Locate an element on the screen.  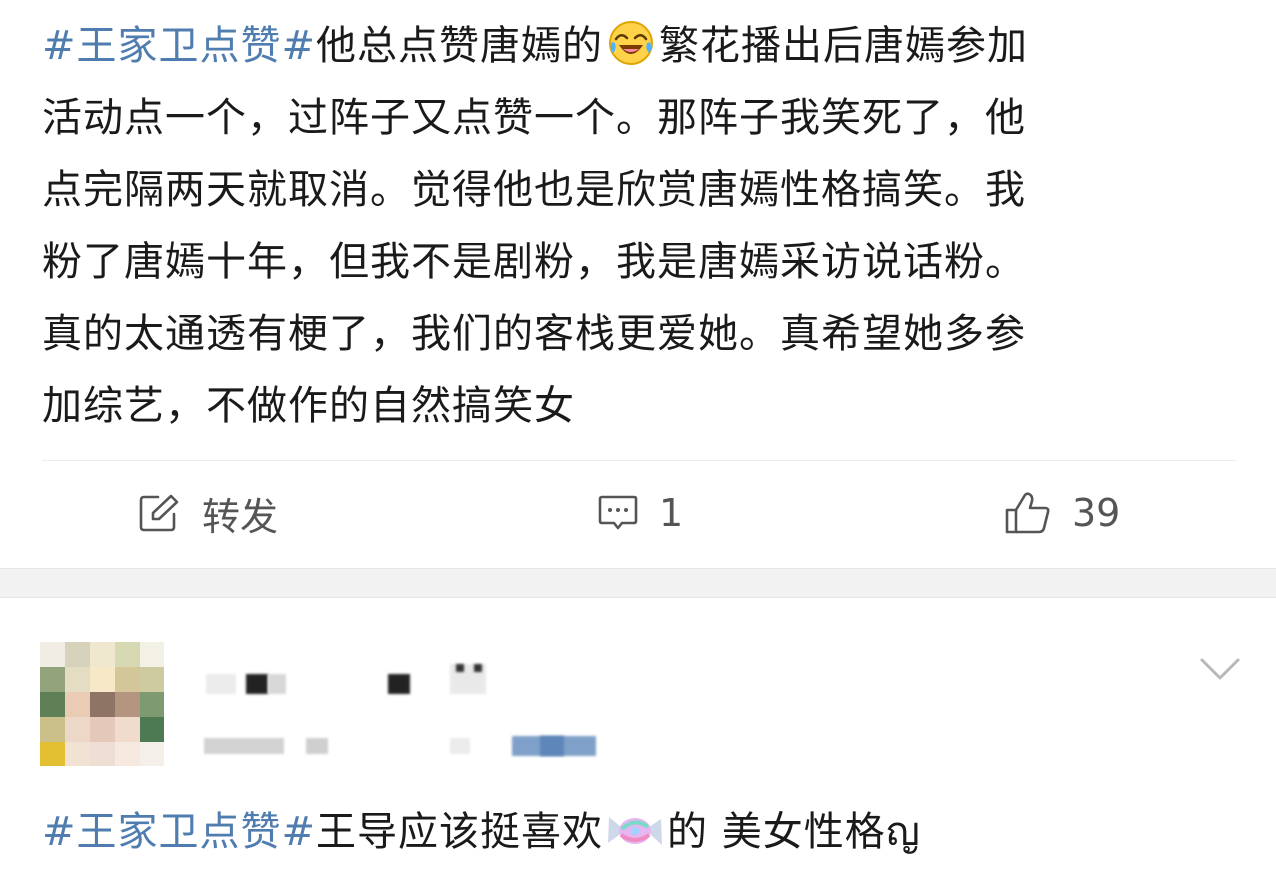
laughing-tears-emoji-icon is located at coordinates (631, 43).